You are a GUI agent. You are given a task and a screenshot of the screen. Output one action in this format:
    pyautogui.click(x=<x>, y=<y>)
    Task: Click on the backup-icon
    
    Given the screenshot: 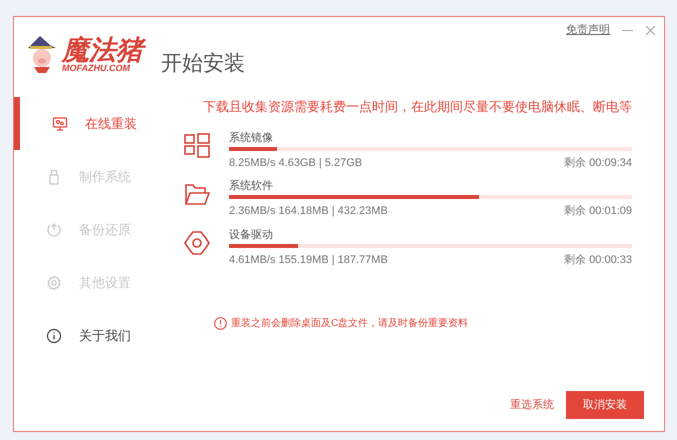 What is the action you would take?
    pyautogui.click(x=54, y=230)
    